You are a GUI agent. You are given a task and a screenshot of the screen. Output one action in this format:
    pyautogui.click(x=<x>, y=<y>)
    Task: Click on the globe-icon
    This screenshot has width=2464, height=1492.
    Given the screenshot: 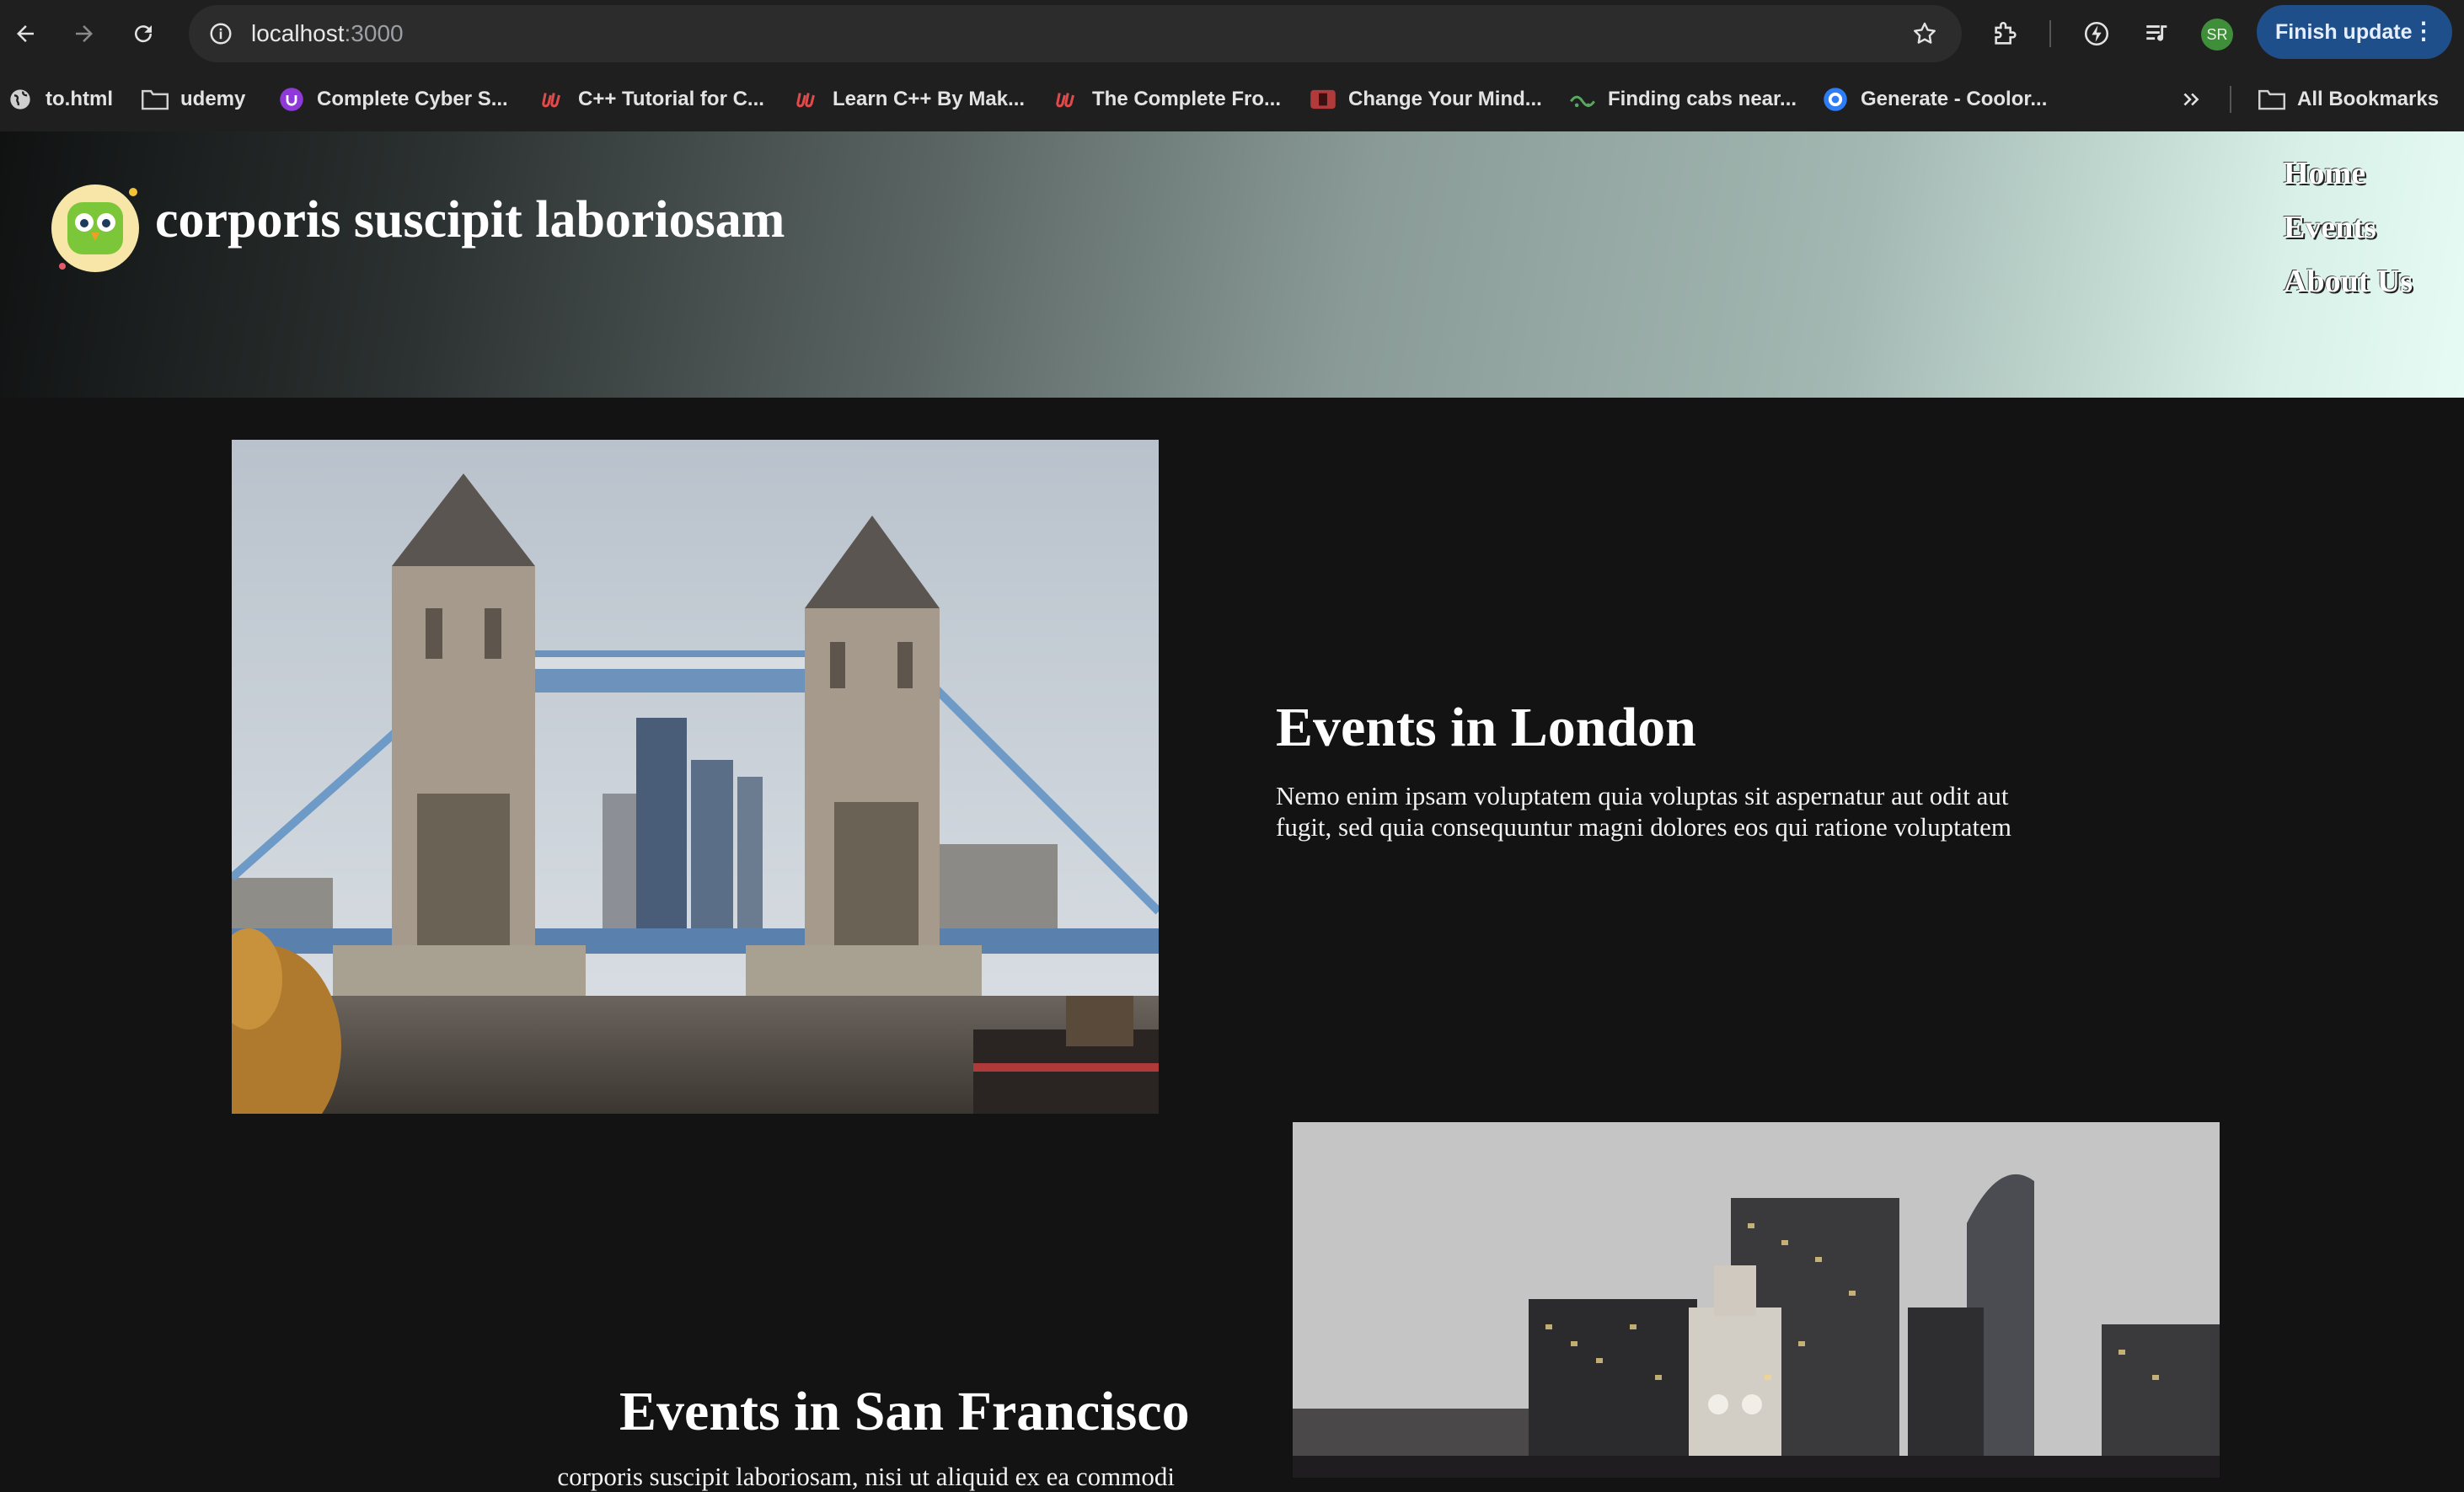 What is the action you would take?
    pyautogui.click(x=21, y=99)
    